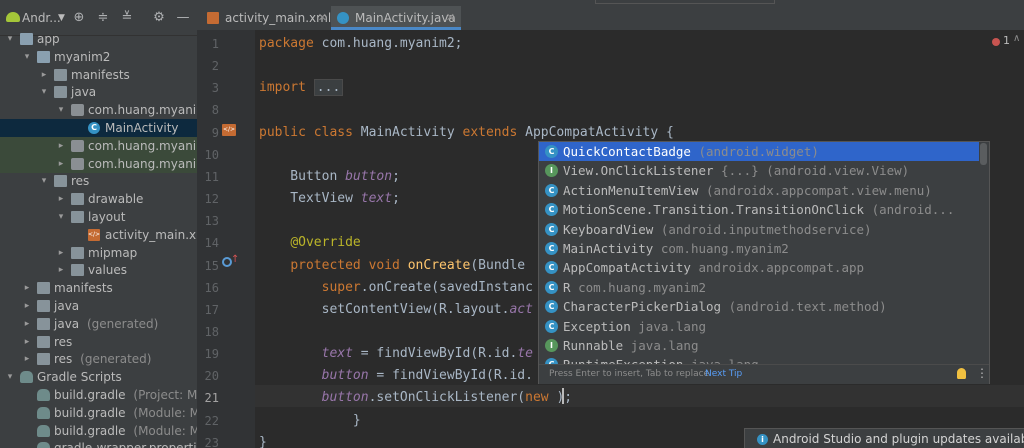 The height and width of the screenshot is (448, 1024). I want to click on code-line: @Override, so click(309, 243).